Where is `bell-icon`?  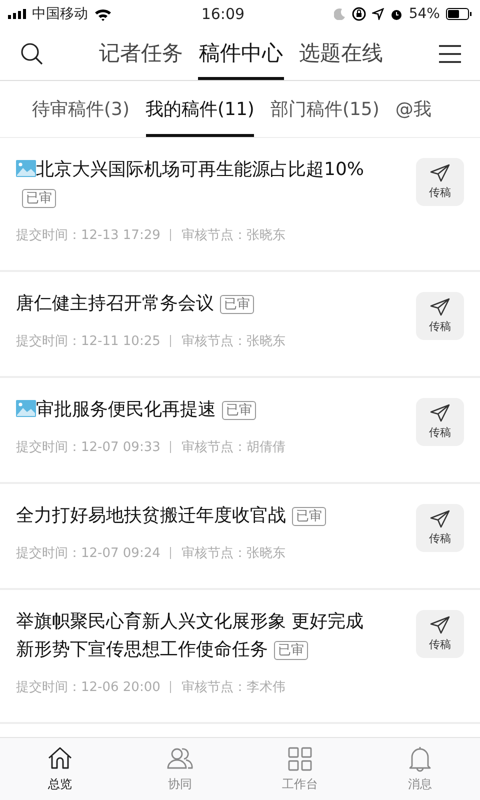
bell-icon is located at coordinates (420, 759).